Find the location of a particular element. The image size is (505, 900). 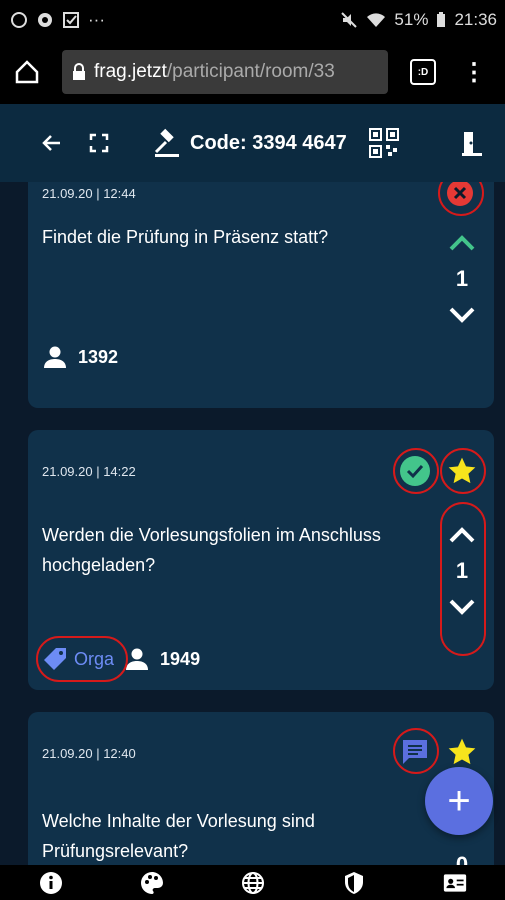

whatsapp-icon is located at coordinates (19, 20).